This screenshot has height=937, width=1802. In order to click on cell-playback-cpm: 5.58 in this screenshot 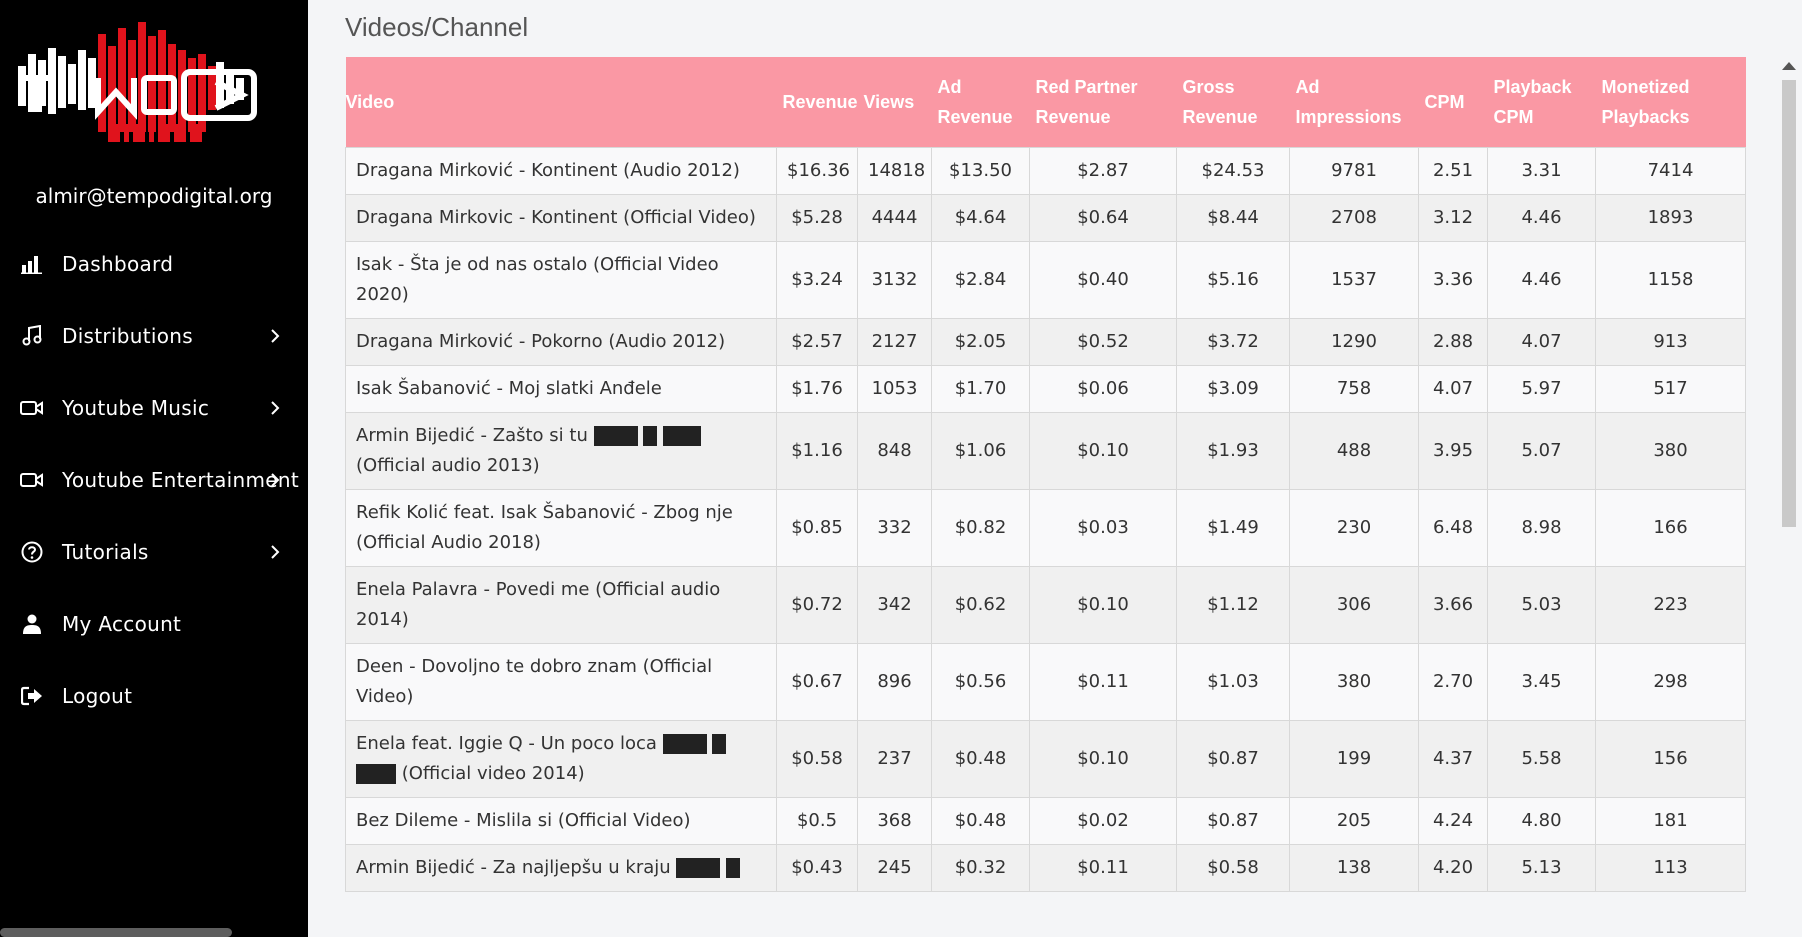, I will do `click(1541, 759)`.